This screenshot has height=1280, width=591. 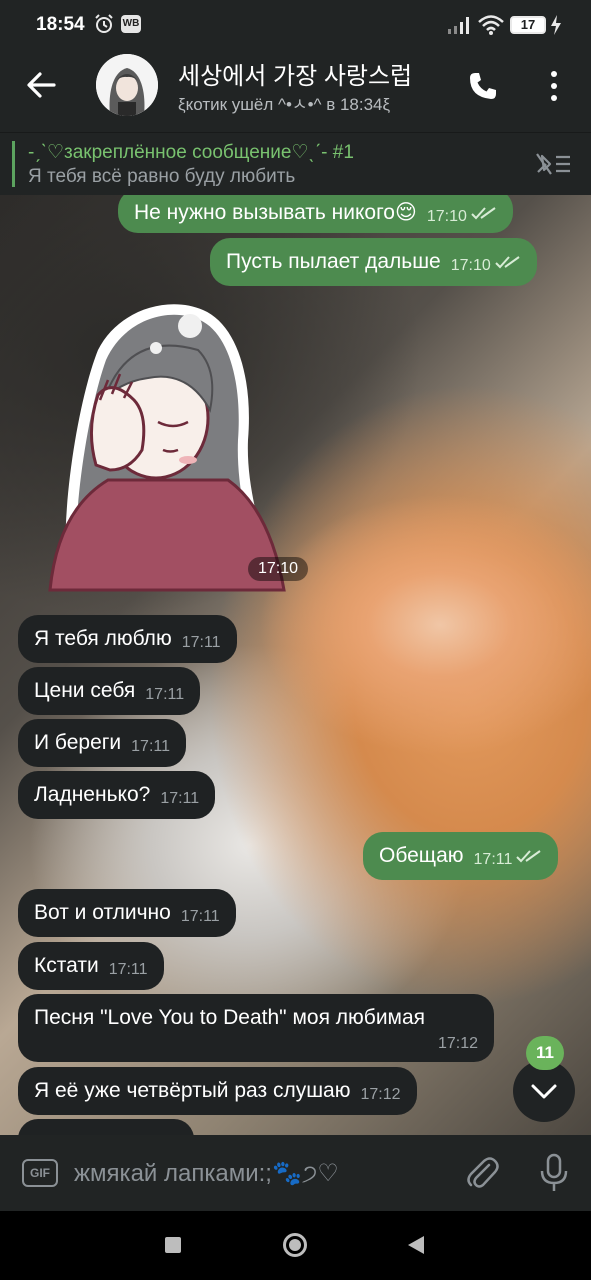 What do you see at coordinates (103, 638) in the screenshot?
I see `message-text: Я тебя люблю` at bounding box center [103, 638].